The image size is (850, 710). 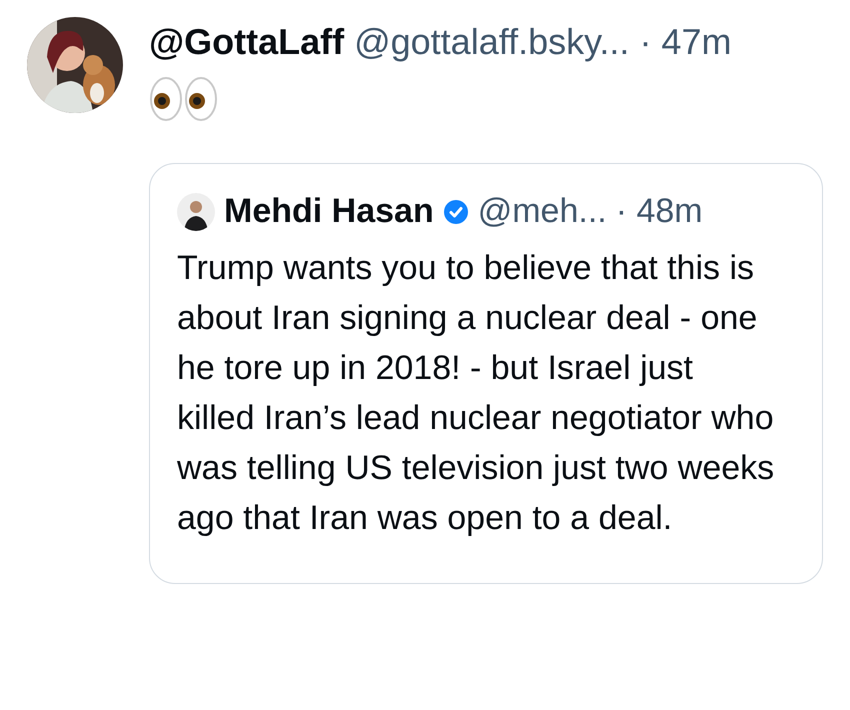 What do you see at coordinates (659, 211) in the screenshot?
I see `post-time: · 48m` at bounding box center [659, 211].